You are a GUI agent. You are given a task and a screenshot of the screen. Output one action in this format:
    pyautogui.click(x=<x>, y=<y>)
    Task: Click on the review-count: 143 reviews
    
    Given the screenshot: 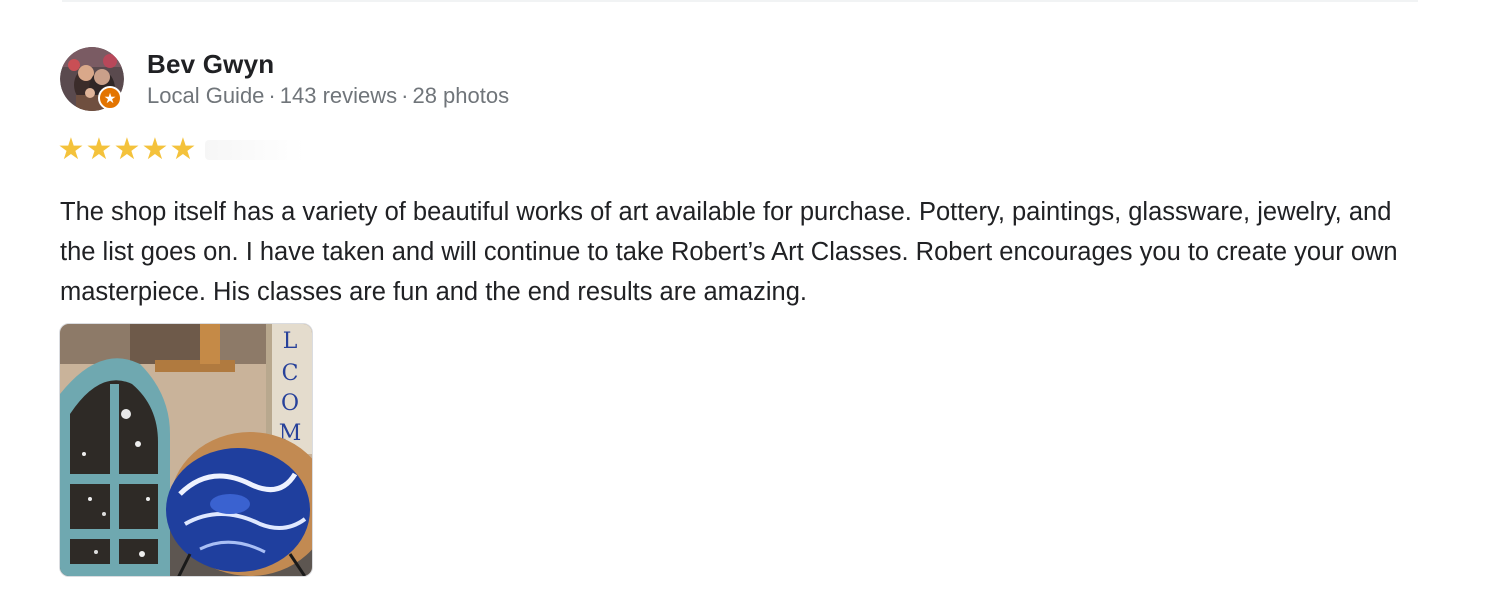 What is the action you would take?
    pyautogui.click(x=338, y=95)
    